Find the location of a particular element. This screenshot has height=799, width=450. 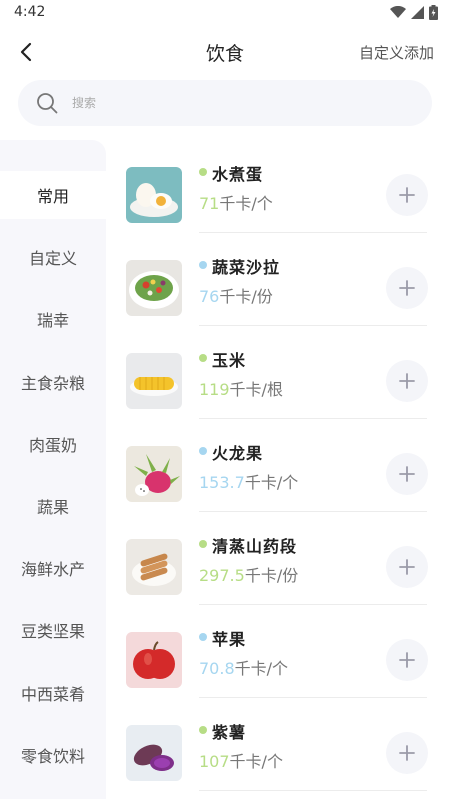

calorie-value: 153.7 is located at coordinates (222, 482).